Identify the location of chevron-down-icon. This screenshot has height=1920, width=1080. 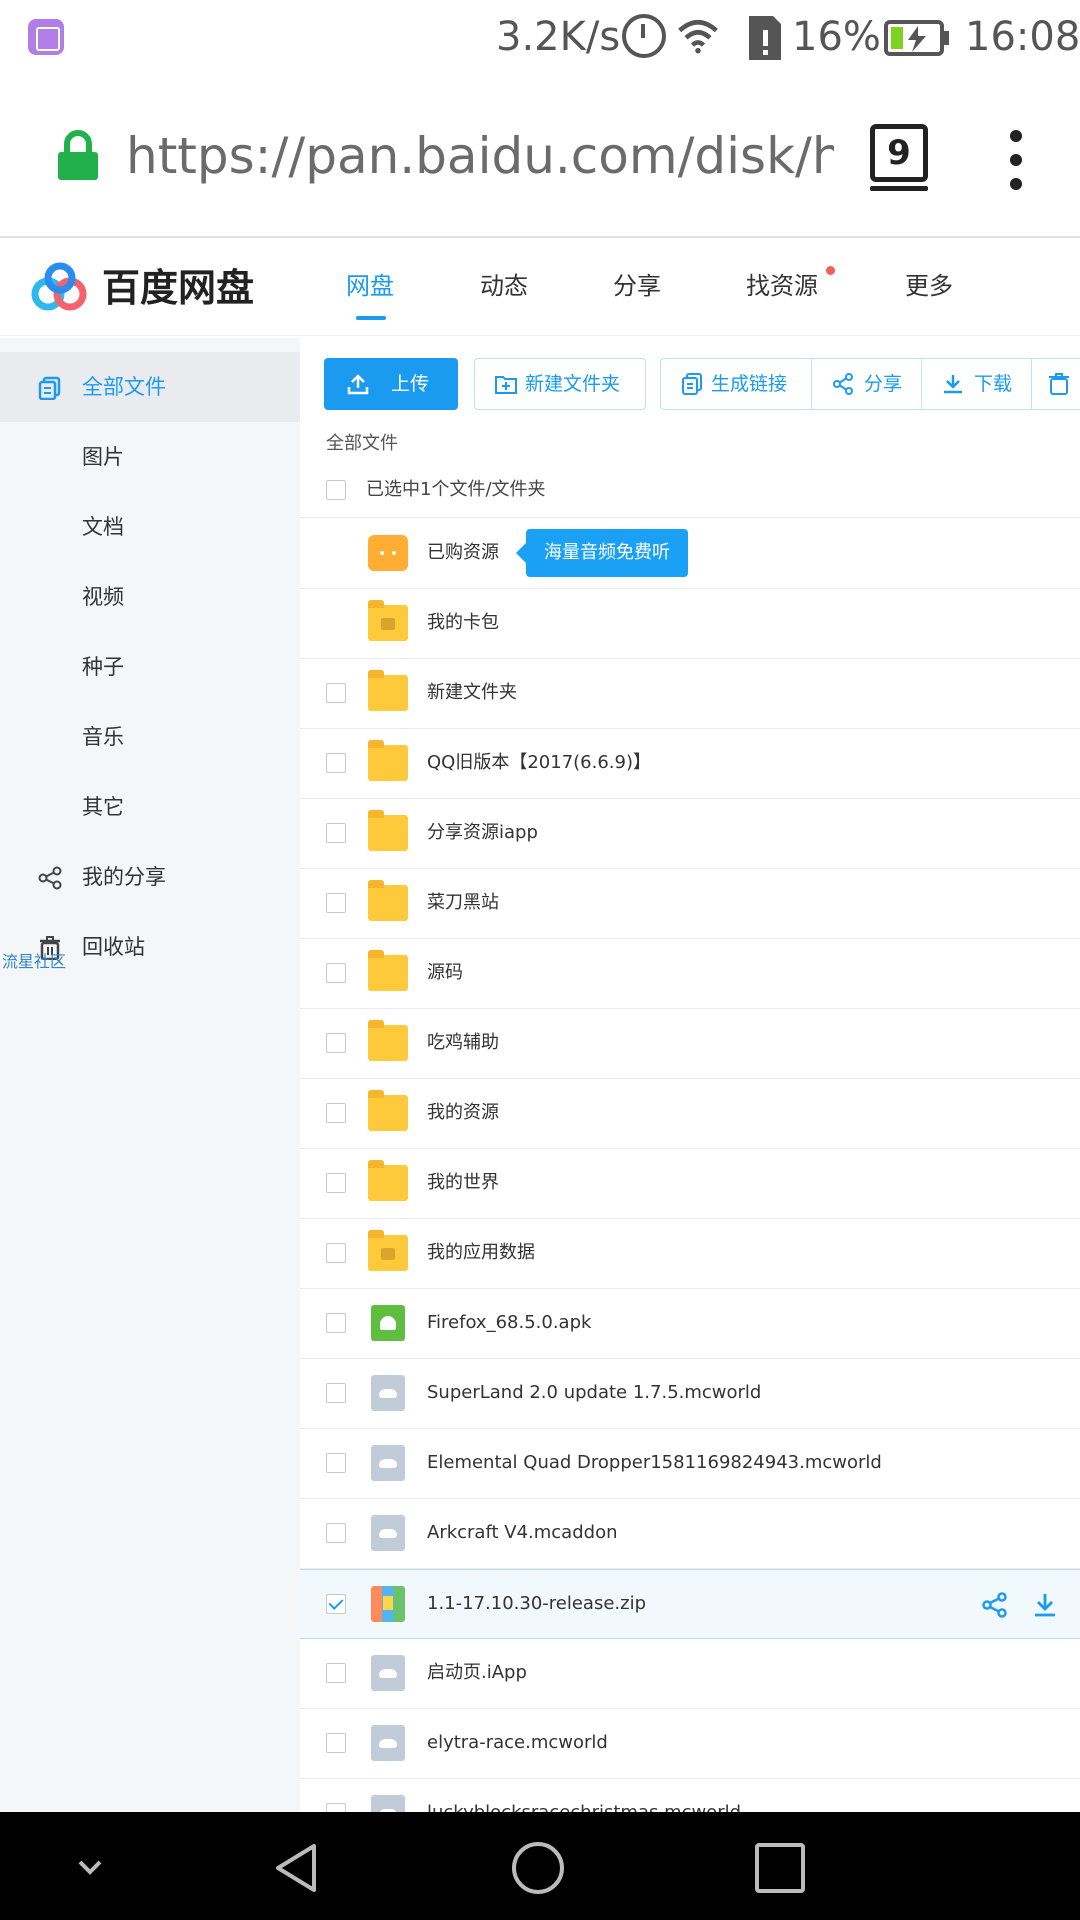
(90, 1868).